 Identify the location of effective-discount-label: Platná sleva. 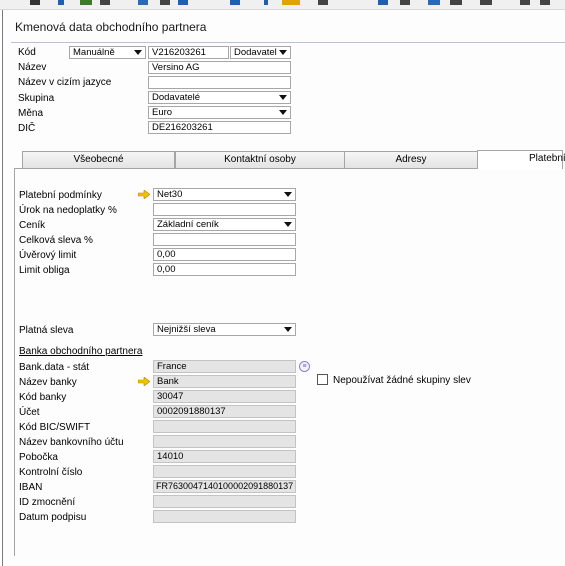
(46, 330).